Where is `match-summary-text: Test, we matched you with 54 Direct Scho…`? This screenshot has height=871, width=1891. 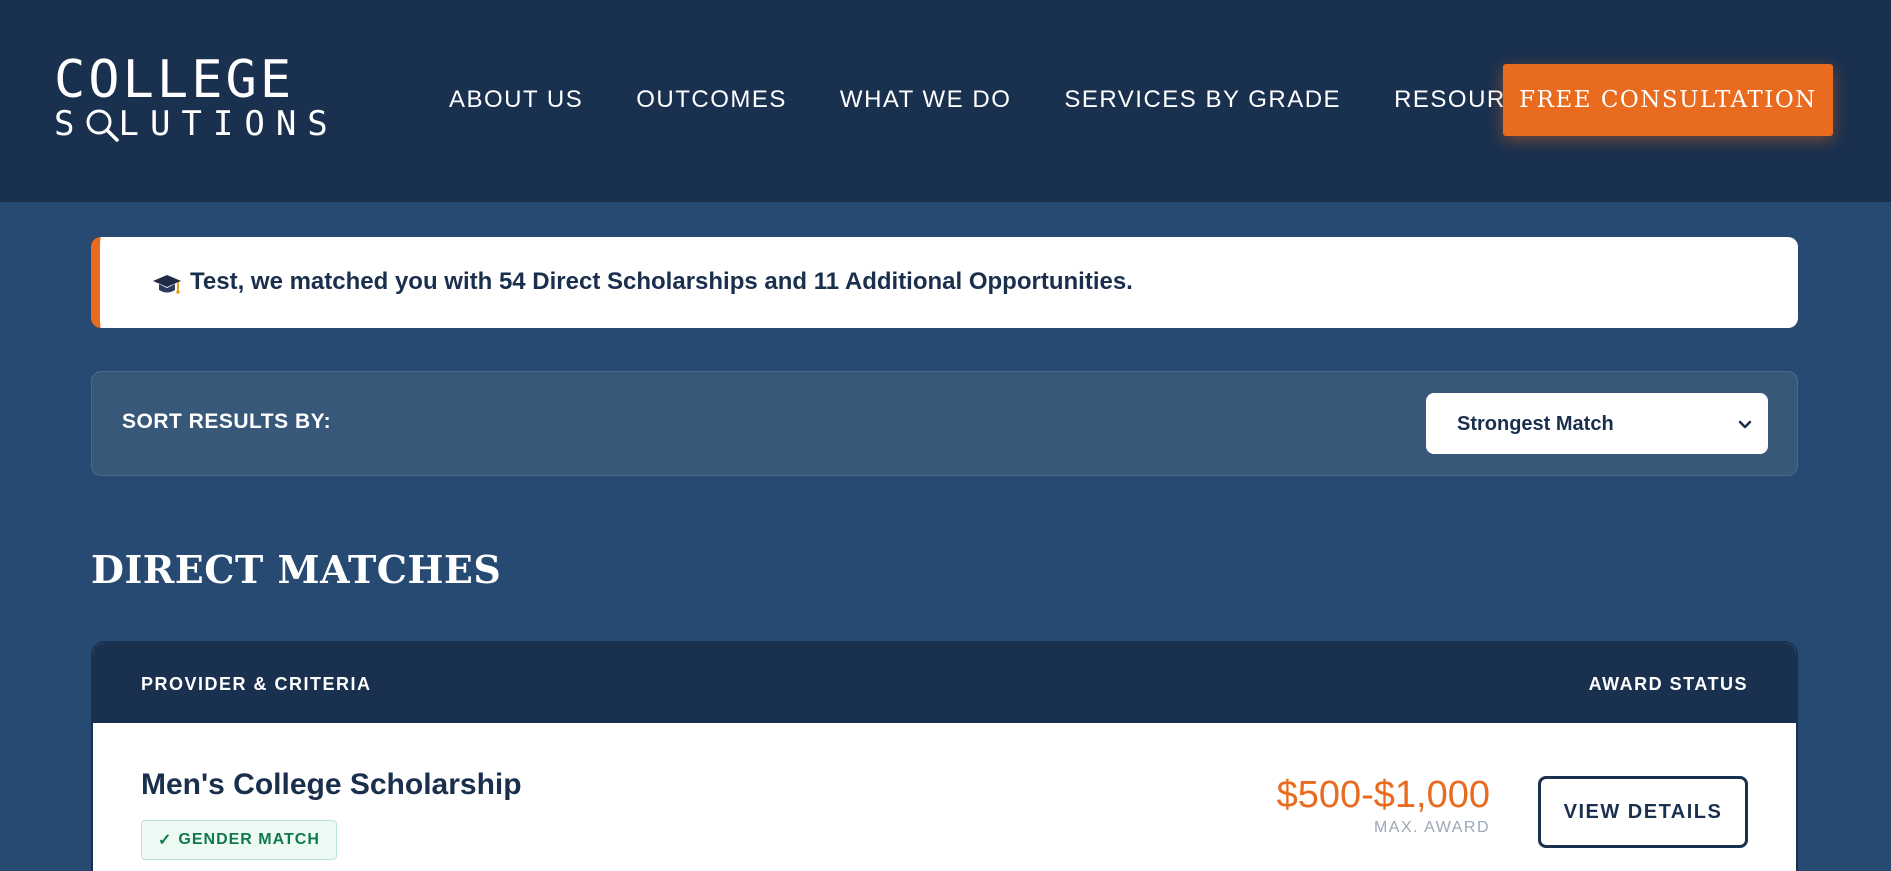 match-summary-text: Test, we matched you with 54 Direct Scho… is located at coordinates (661, 281).